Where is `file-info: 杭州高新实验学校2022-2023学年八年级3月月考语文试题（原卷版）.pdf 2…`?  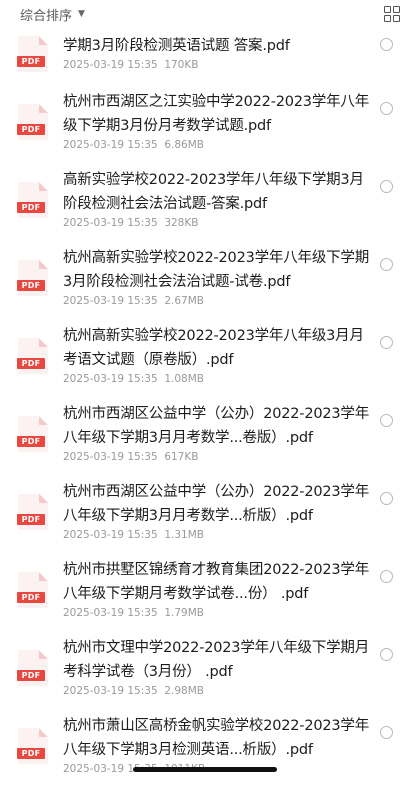 file-info: 杭州高新实验学校2022-2023学年八年级3月月考语文试题（原卷版）.pdf 2… is located at coordinates (216, 354).